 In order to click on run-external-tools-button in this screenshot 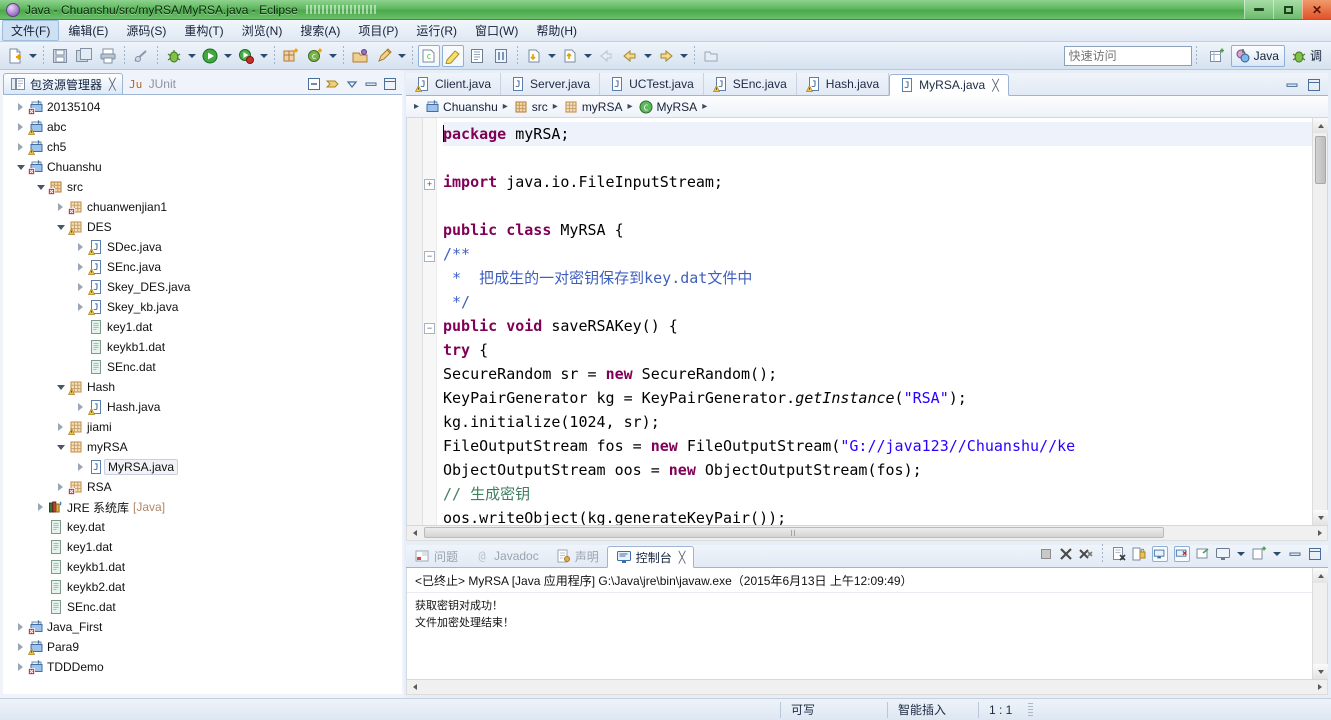, I will do `click(246, 56)`.